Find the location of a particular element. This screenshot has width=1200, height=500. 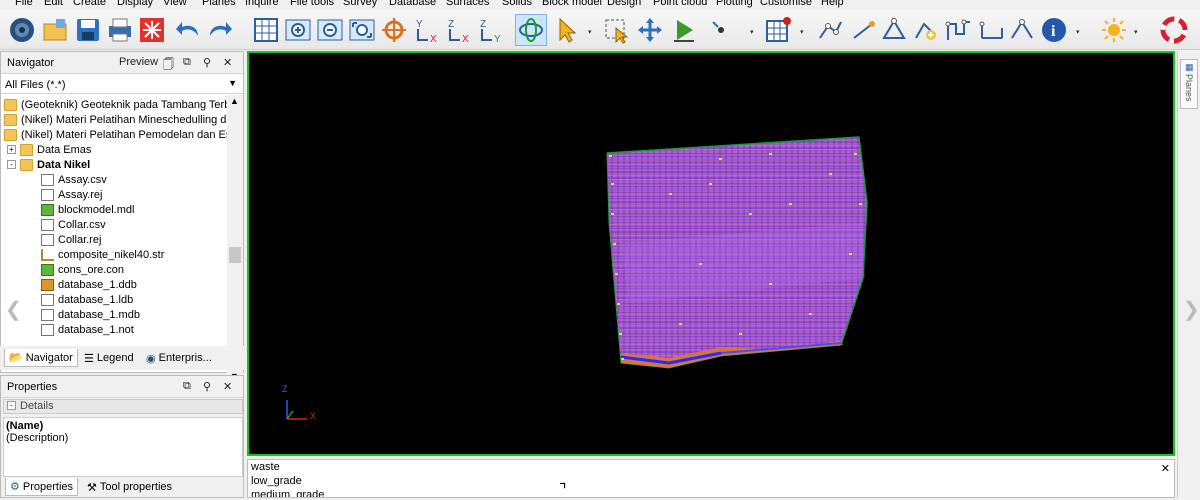

menu-customise: Customise is located at coordinates (786, 4).